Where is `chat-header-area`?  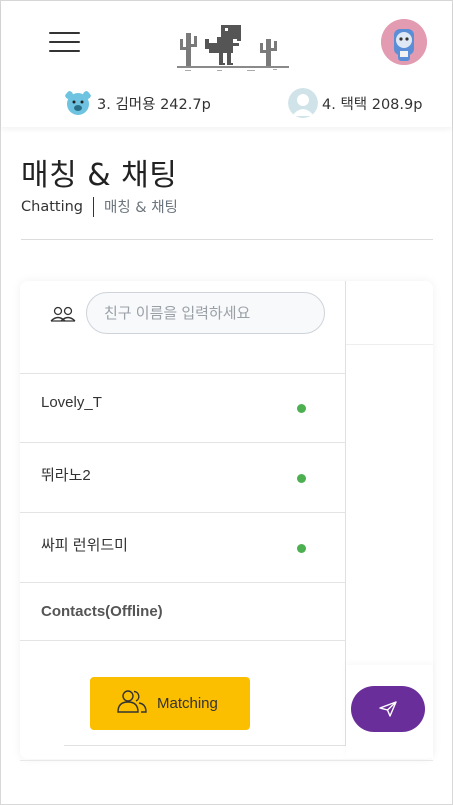
chat-header-area is located at coordinates (389, 313).